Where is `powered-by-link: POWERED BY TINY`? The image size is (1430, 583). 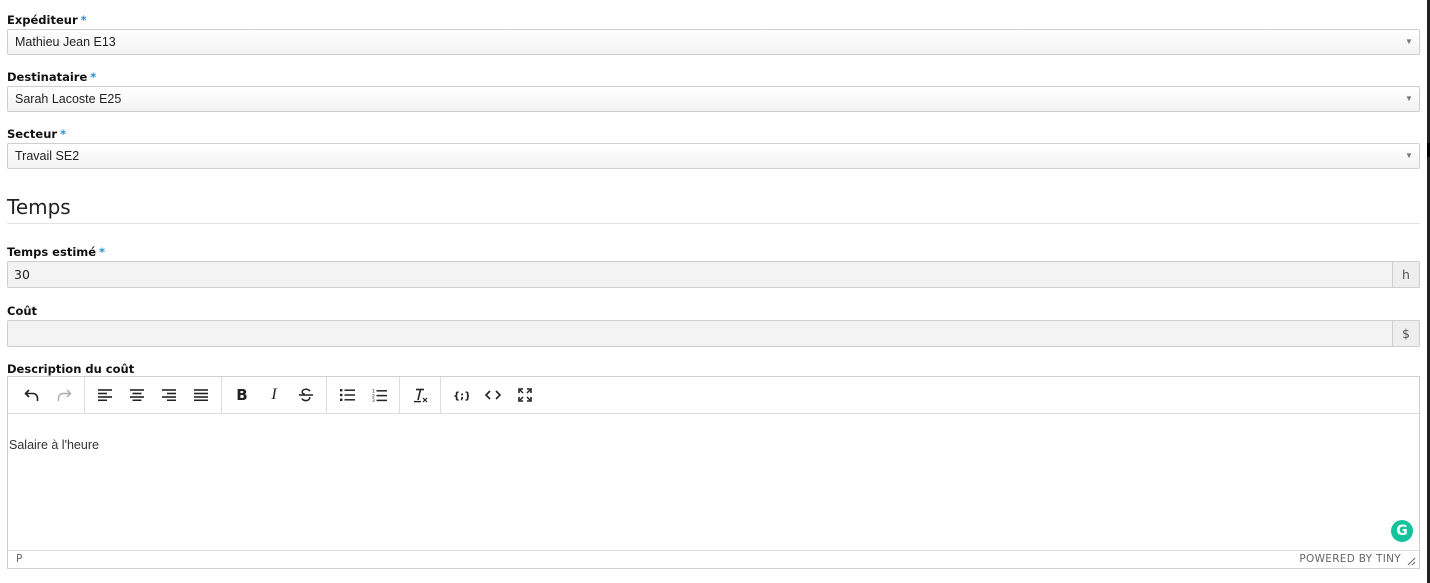 powered-by-link: POWERED BY TINY is located at coordinates (1350, 559).